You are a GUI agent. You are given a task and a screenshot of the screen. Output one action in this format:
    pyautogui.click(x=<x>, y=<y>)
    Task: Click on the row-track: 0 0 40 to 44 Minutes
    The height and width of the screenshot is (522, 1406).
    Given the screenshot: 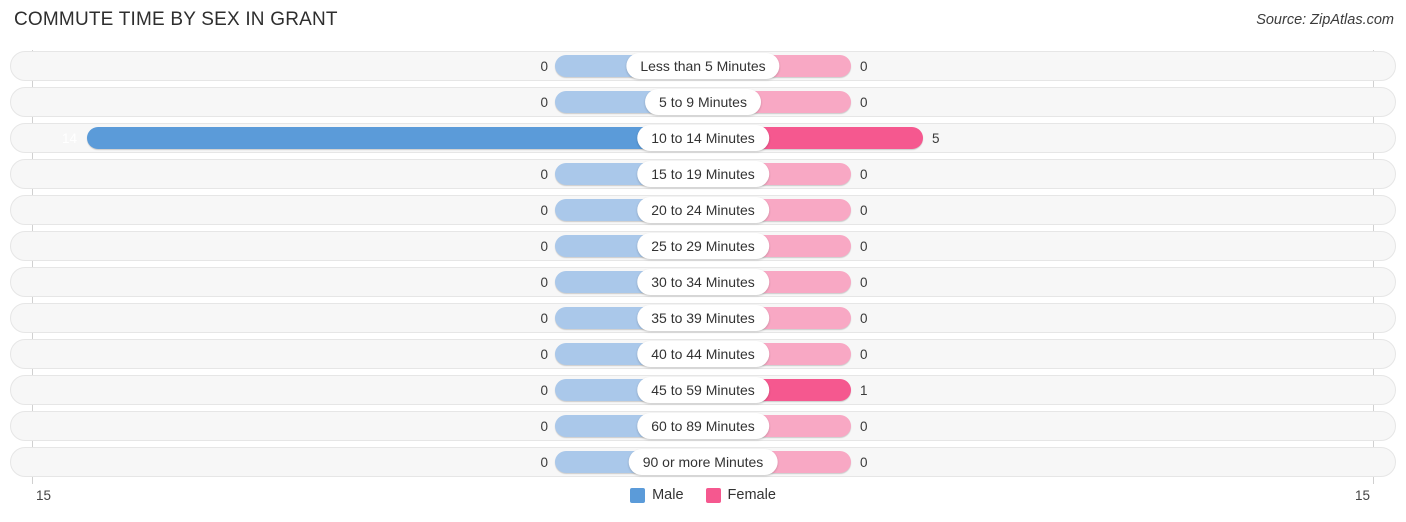 What is the action you would take?
    pyautogui.click(x=703, y=354)
    